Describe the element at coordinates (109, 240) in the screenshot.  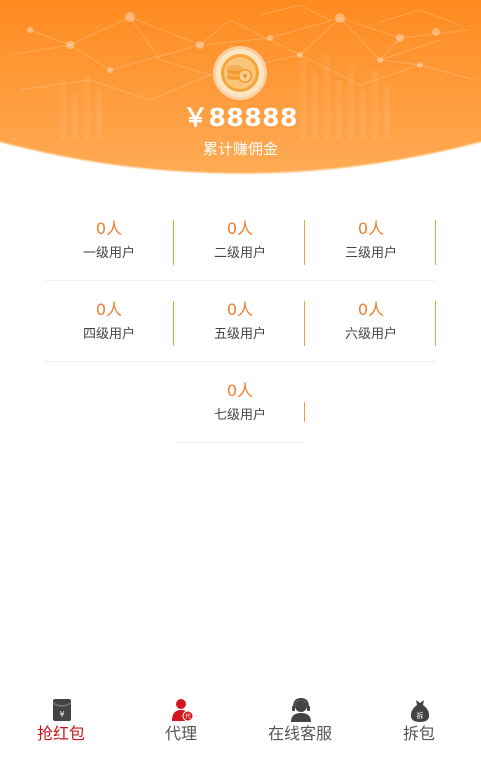
I see `level-cell-1: 0人 一级用户` at that location.